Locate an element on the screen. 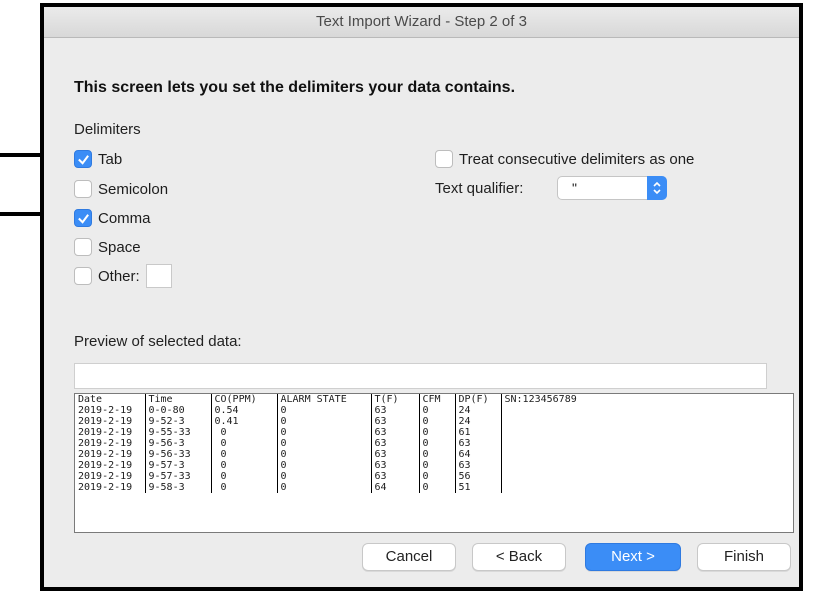  table-cell: DP(F) is located at coordinates (478, 399).